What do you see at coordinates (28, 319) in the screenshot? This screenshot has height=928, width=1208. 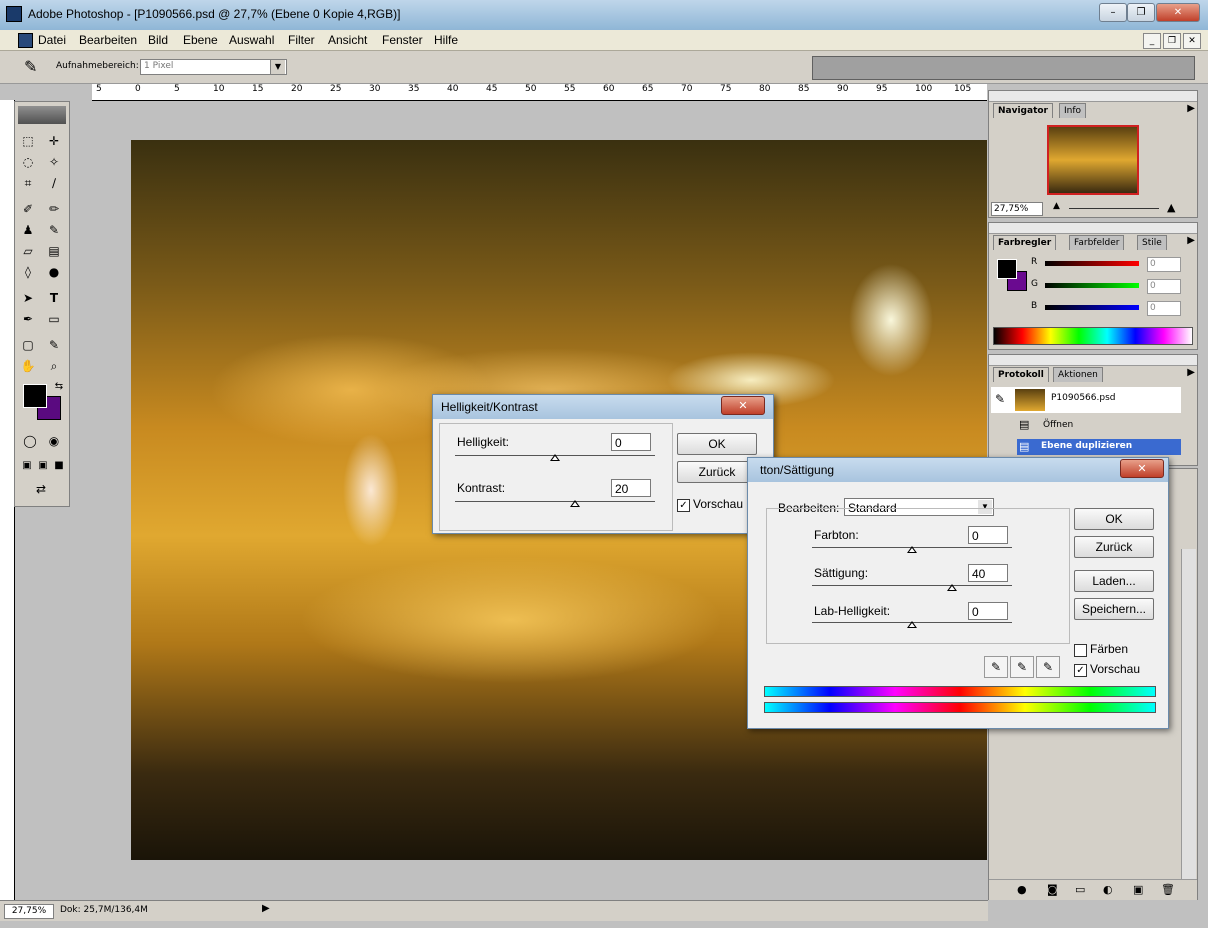 I see `pen-tool-icon: ✒` at bounding box center [28, 319].